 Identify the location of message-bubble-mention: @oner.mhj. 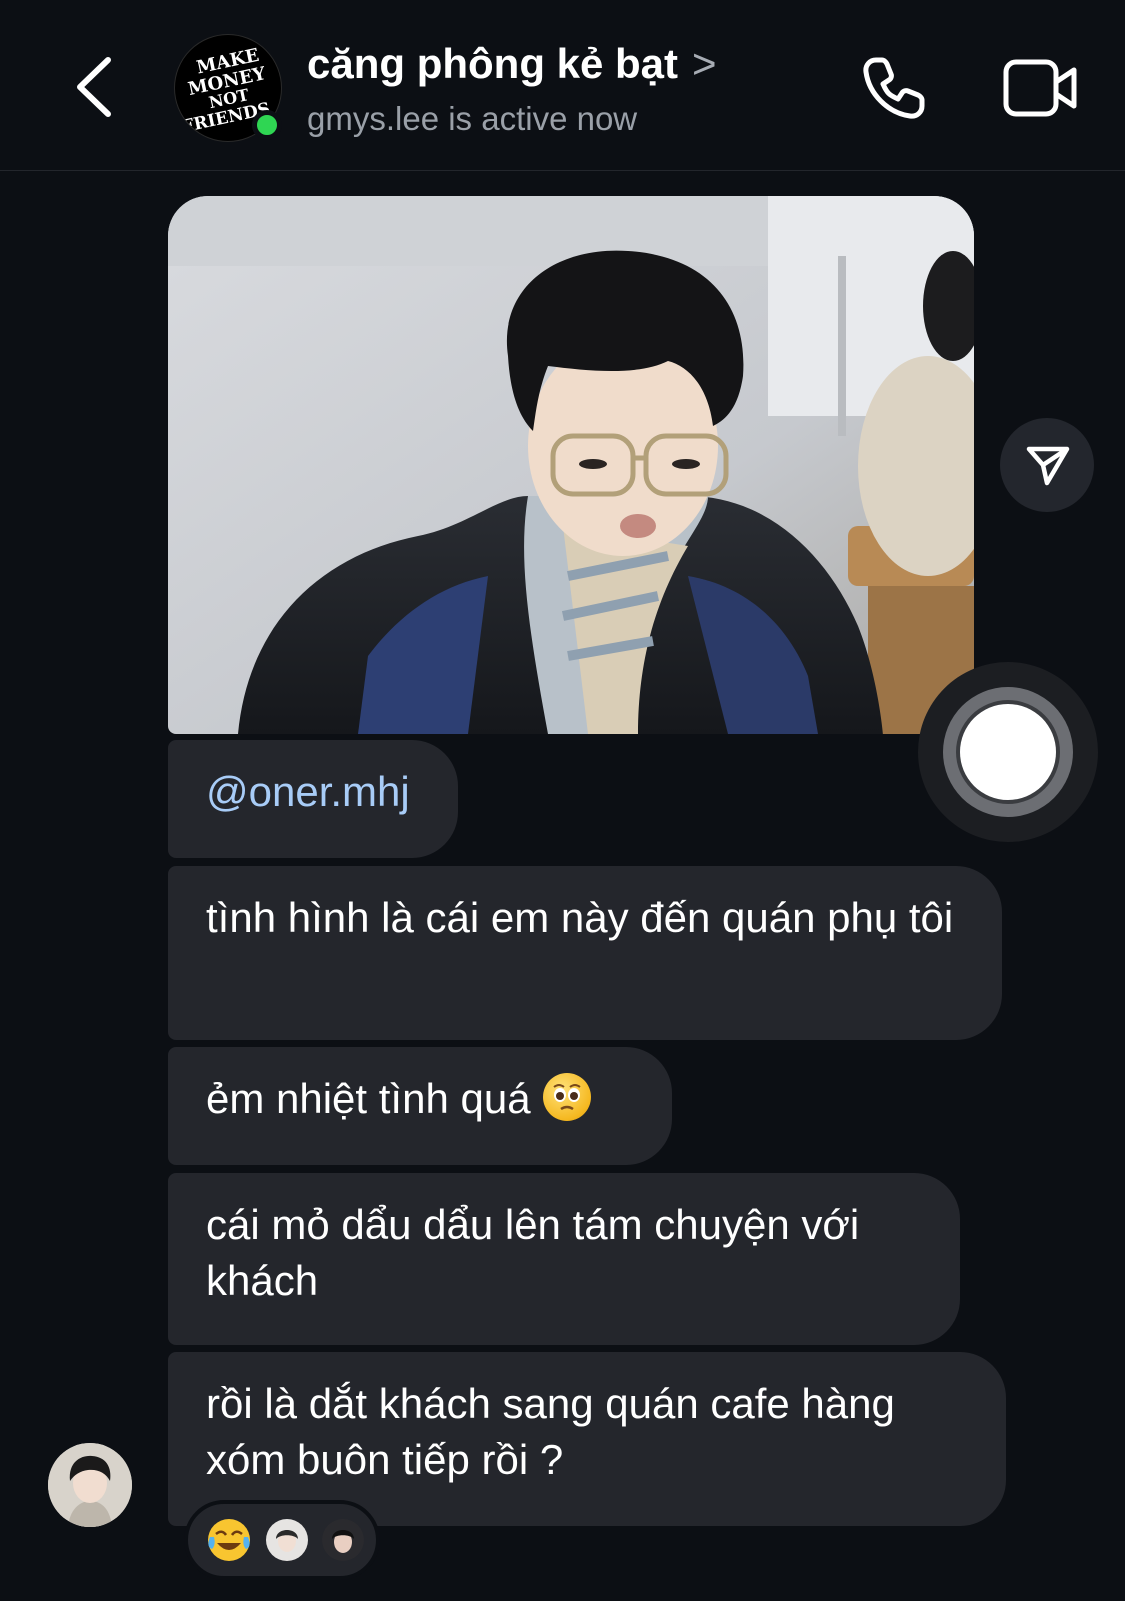
(313, 799).